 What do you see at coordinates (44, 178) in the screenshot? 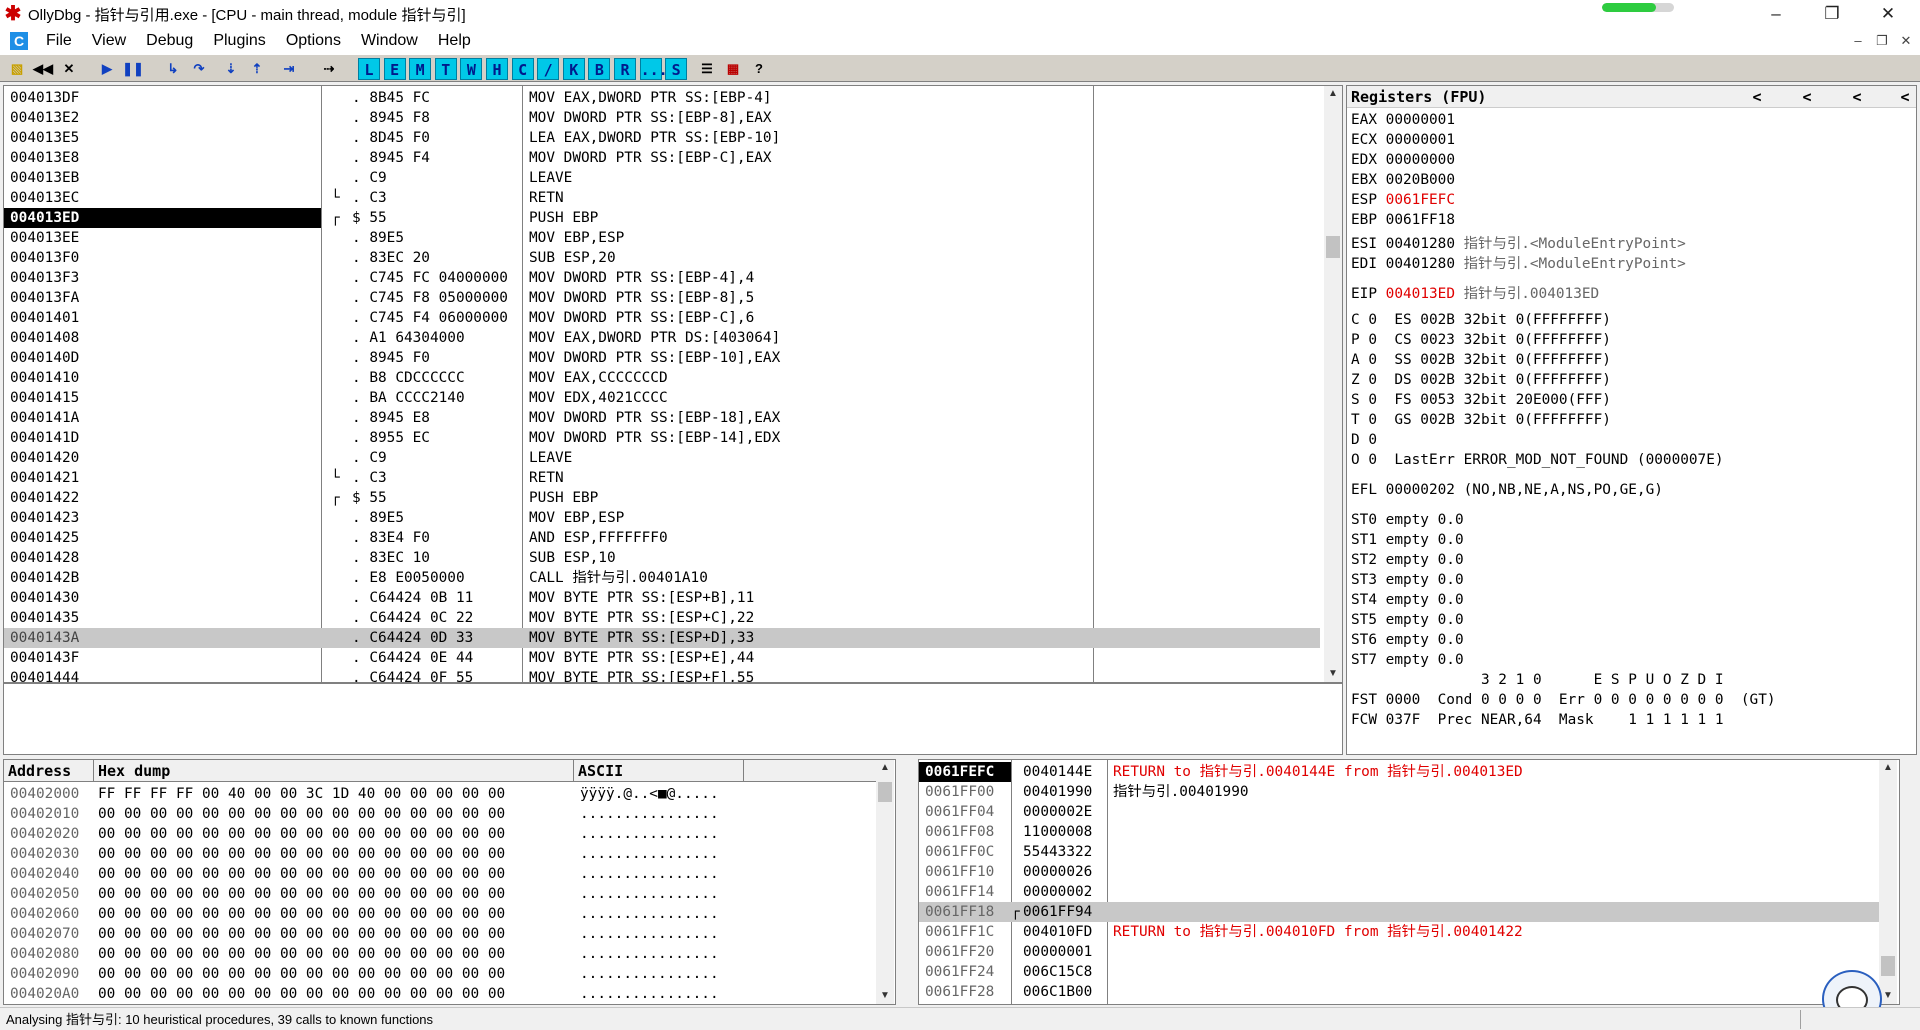
I see `disasm-address: 004013EB` at bounding box center [44, 178].